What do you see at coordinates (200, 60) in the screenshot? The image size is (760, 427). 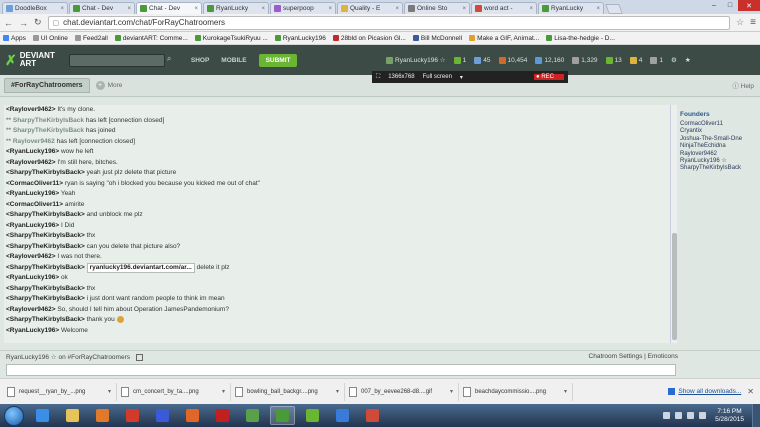 I see `shop-link: SHOP` at bounding box center [200, 60].